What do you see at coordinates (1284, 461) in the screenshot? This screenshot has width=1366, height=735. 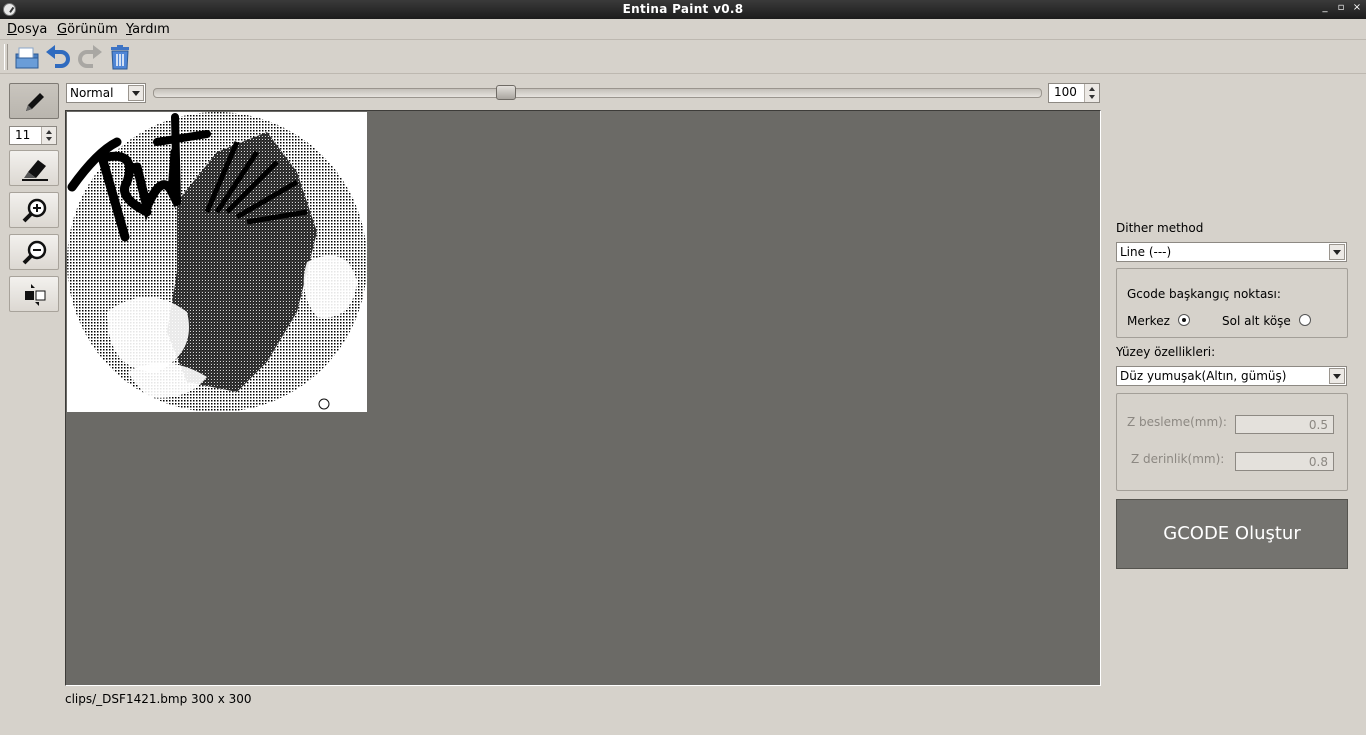 I see `z-depth-input: 0.8` at bounding box center [1284, 461].